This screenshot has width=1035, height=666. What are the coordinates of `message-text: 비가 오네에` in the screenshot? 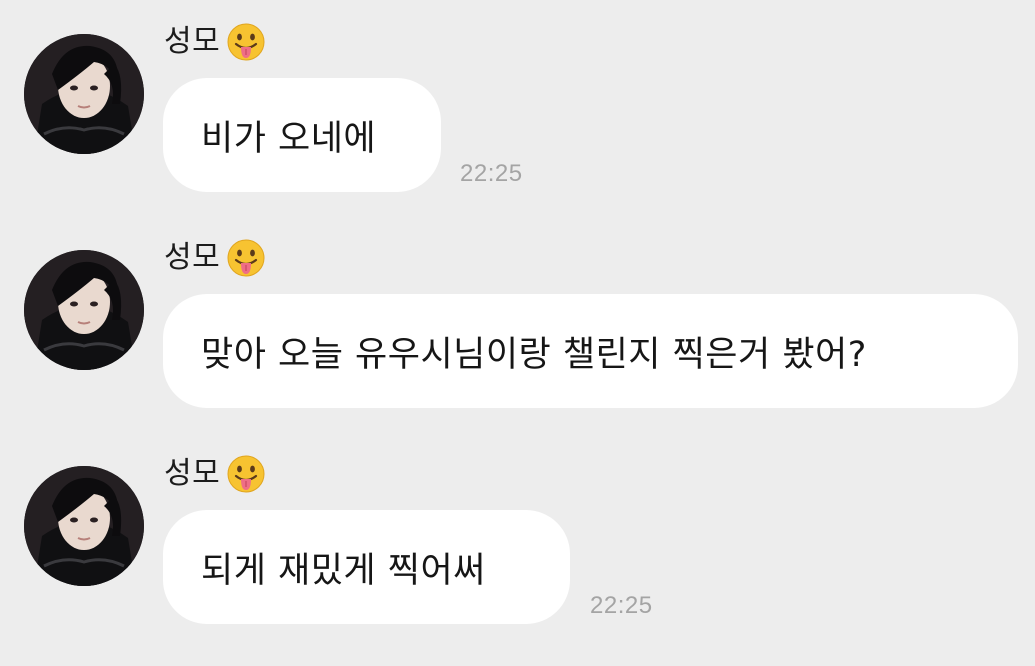 It's located at (289, 138).